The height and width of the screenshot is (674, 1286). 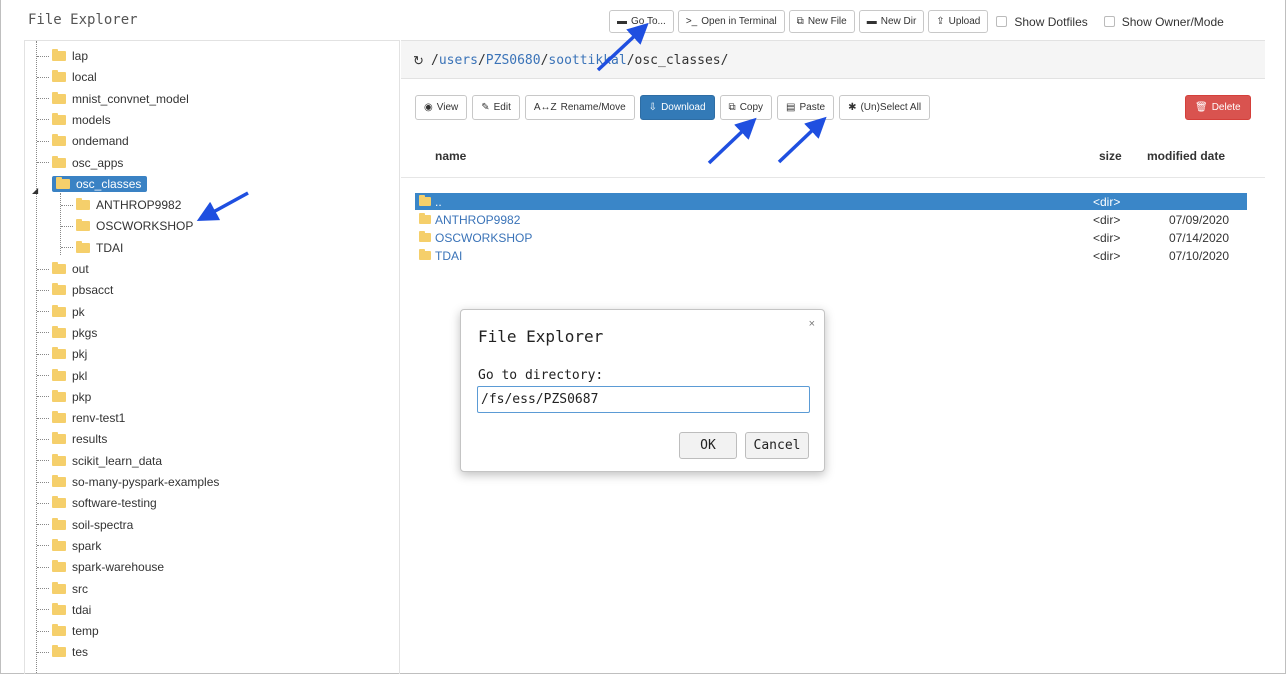 What do you see at coordinates (622, 21) in the screenshot?
I see `folder-icon: ▬` at bounding box center [622, 21].